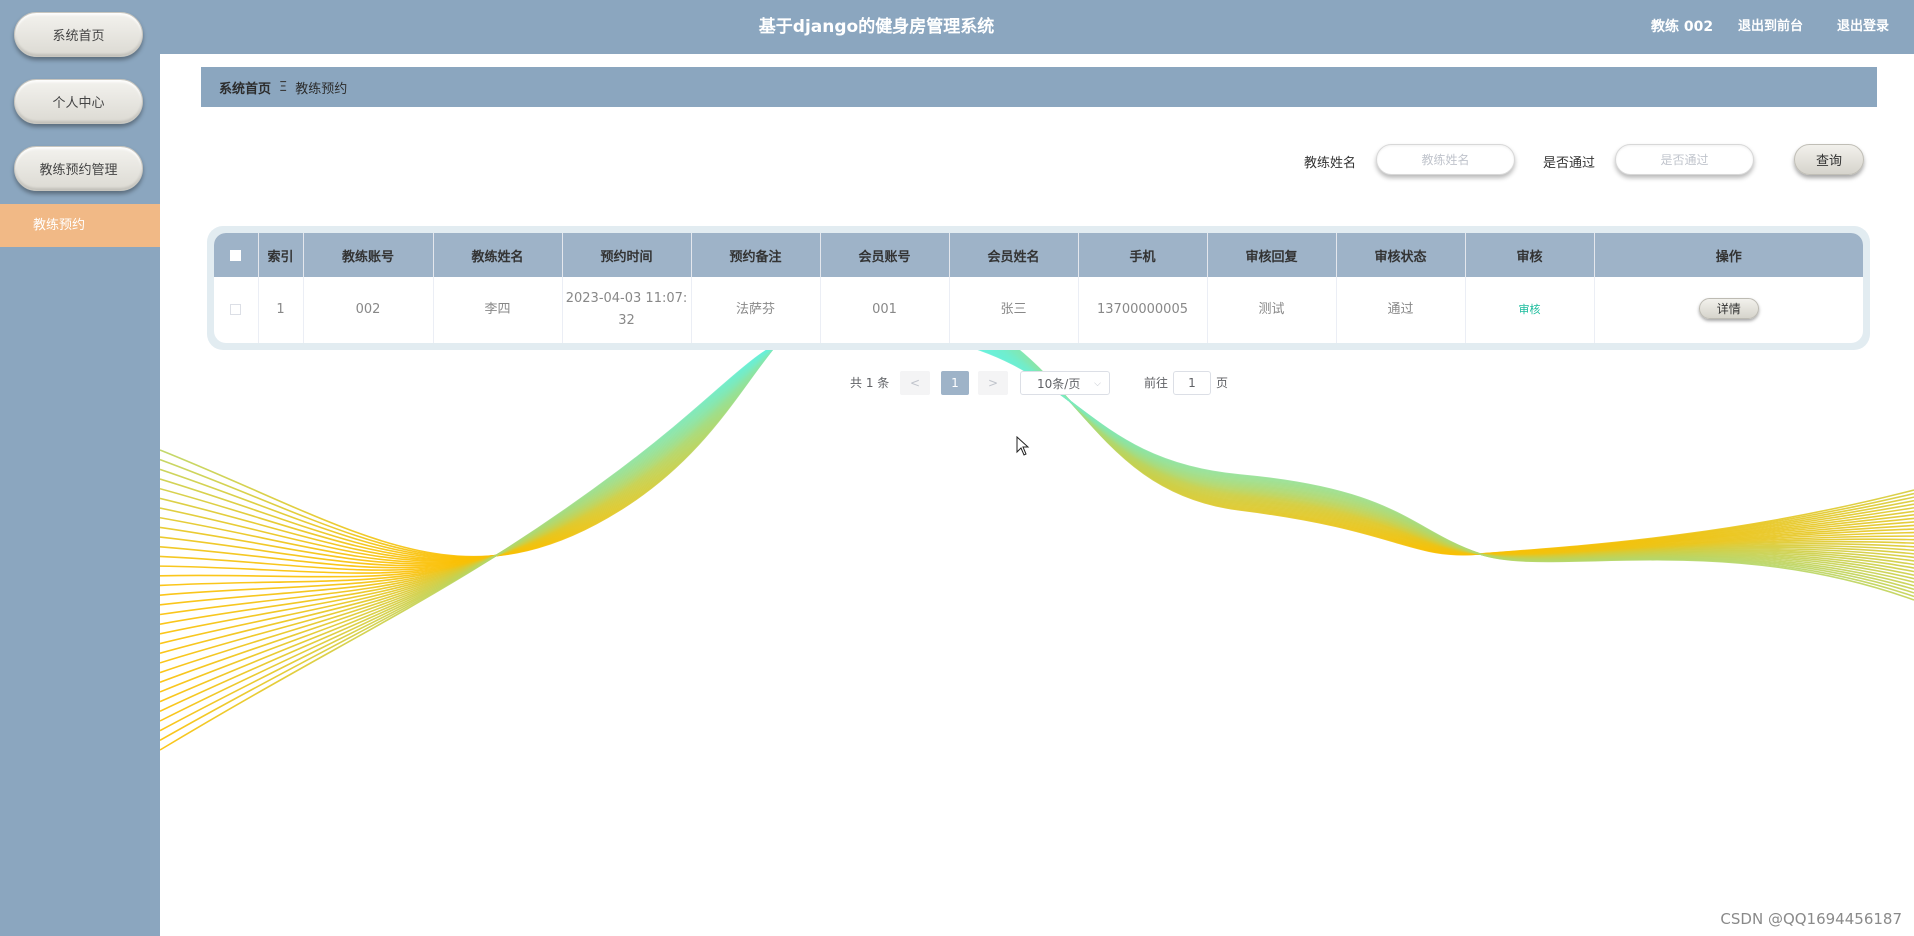  What do you see at coordinates (1192, 383) in the screenshot?
I see `goto-page-input` at bounding box center [1192, 383].